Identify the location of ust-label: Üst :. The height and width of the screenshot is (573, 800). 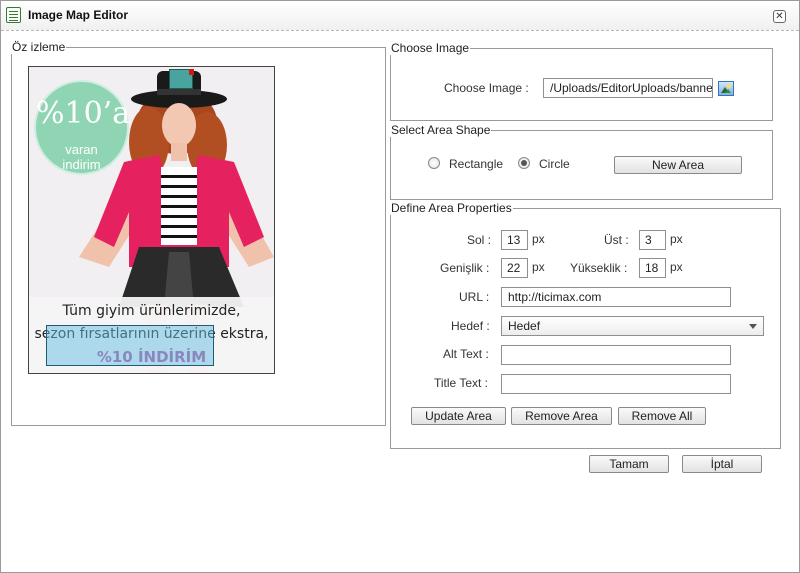
(616, 240).